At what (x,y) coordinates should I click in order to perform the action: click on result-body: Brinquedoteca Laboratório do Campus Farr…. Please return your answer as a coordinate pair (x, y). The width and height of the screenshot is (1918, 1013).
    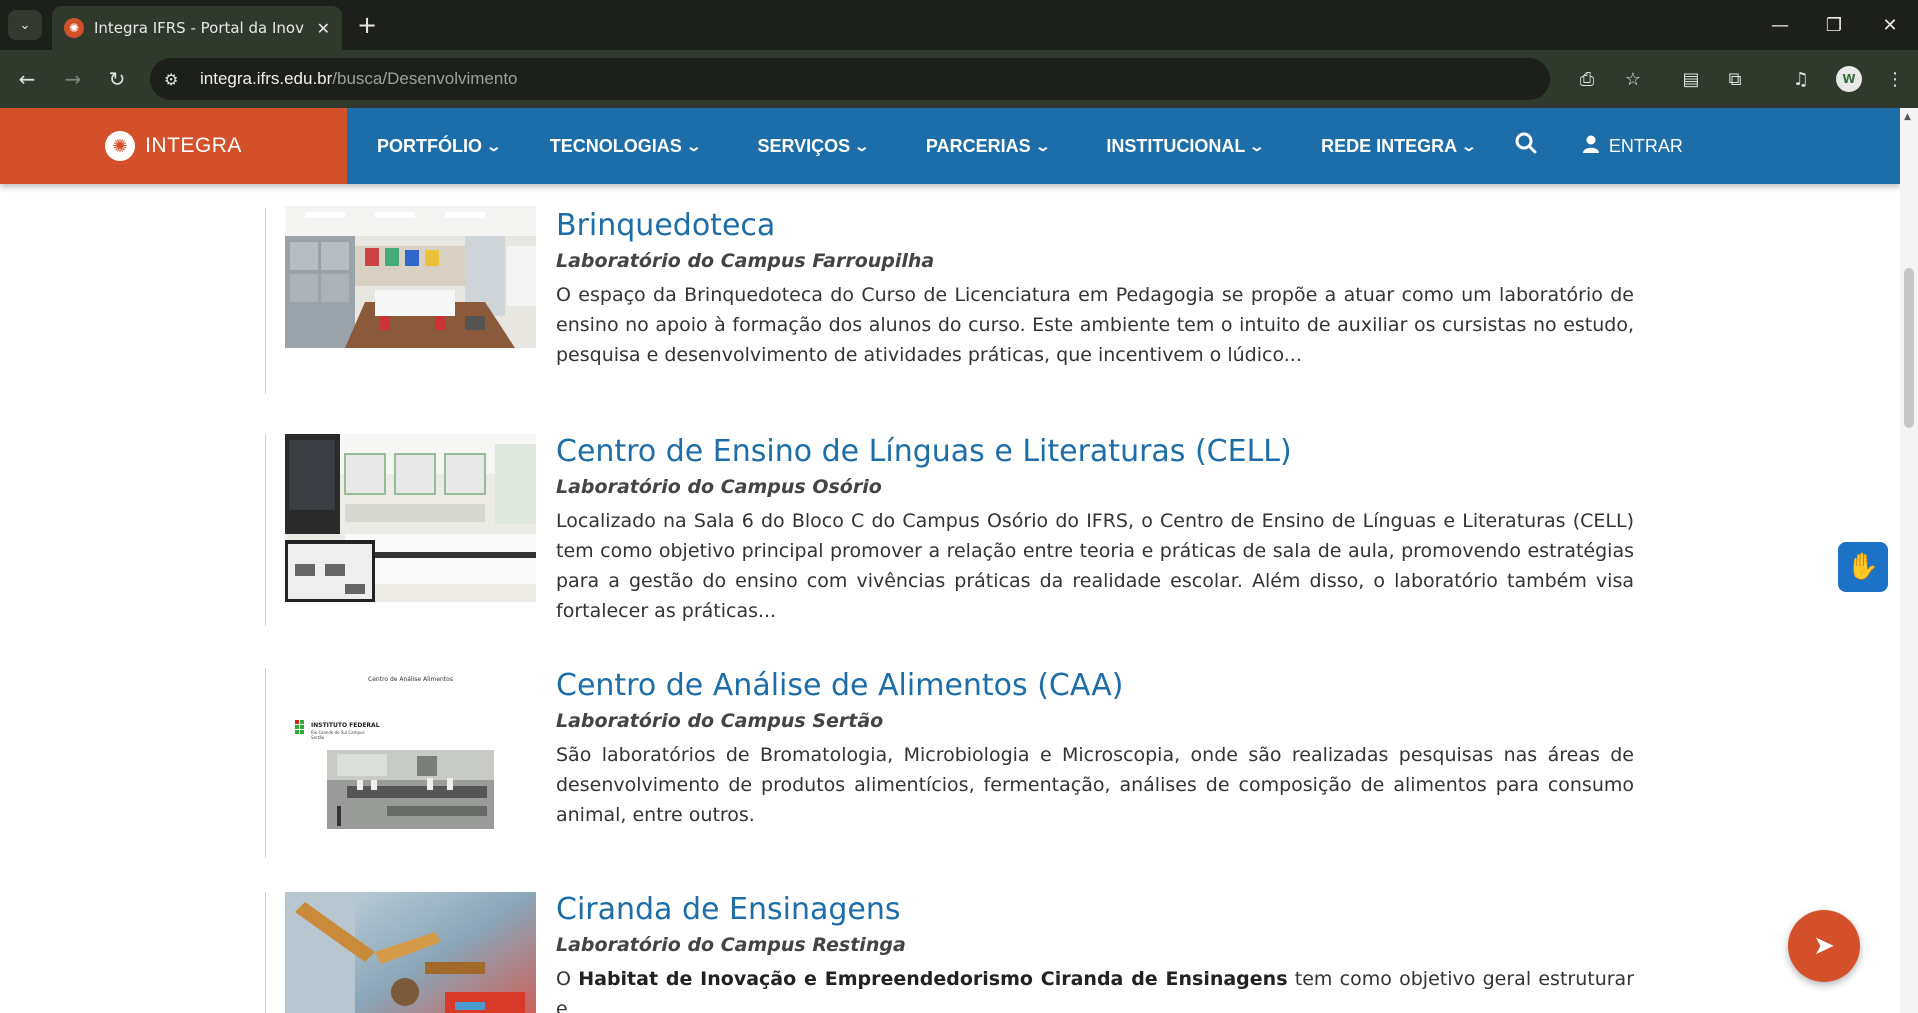
    Looking at the image, I should click on (1095, 289).